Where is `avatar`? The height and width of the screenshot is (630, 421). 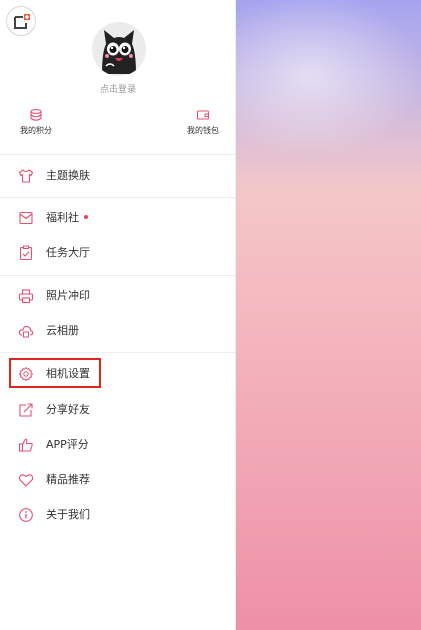 avatar is located at coordinates (119, 49).